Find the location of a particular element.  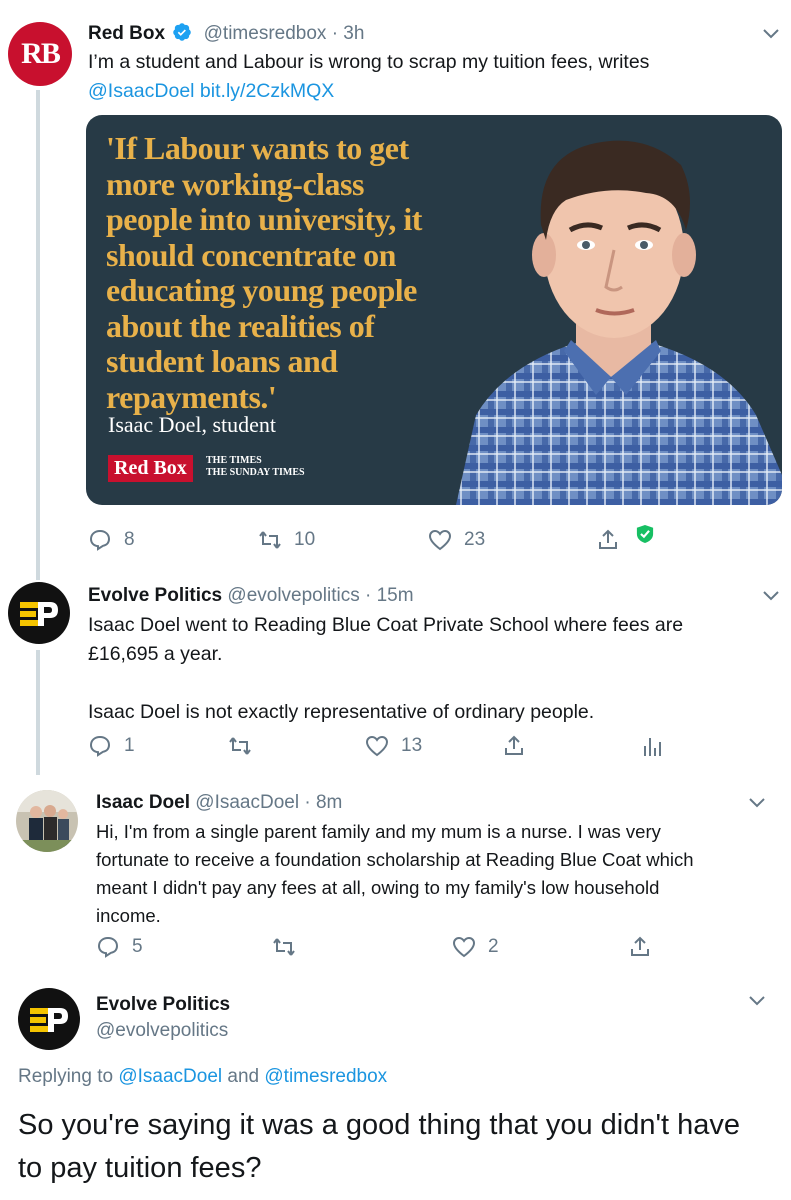

replying-prefix: Replying to is located at coordinates (66, 1076).